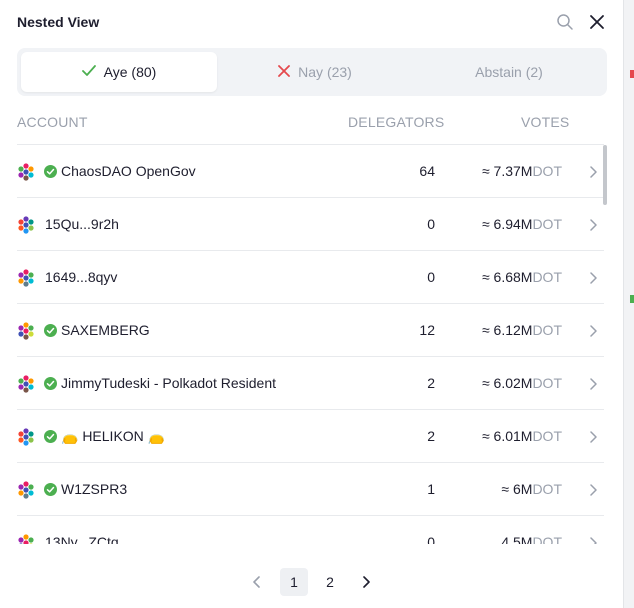  Describe the element at coordinates (507, 171) in the screenshot. I see `votes-amount: ≈ 7.37M` at that location.